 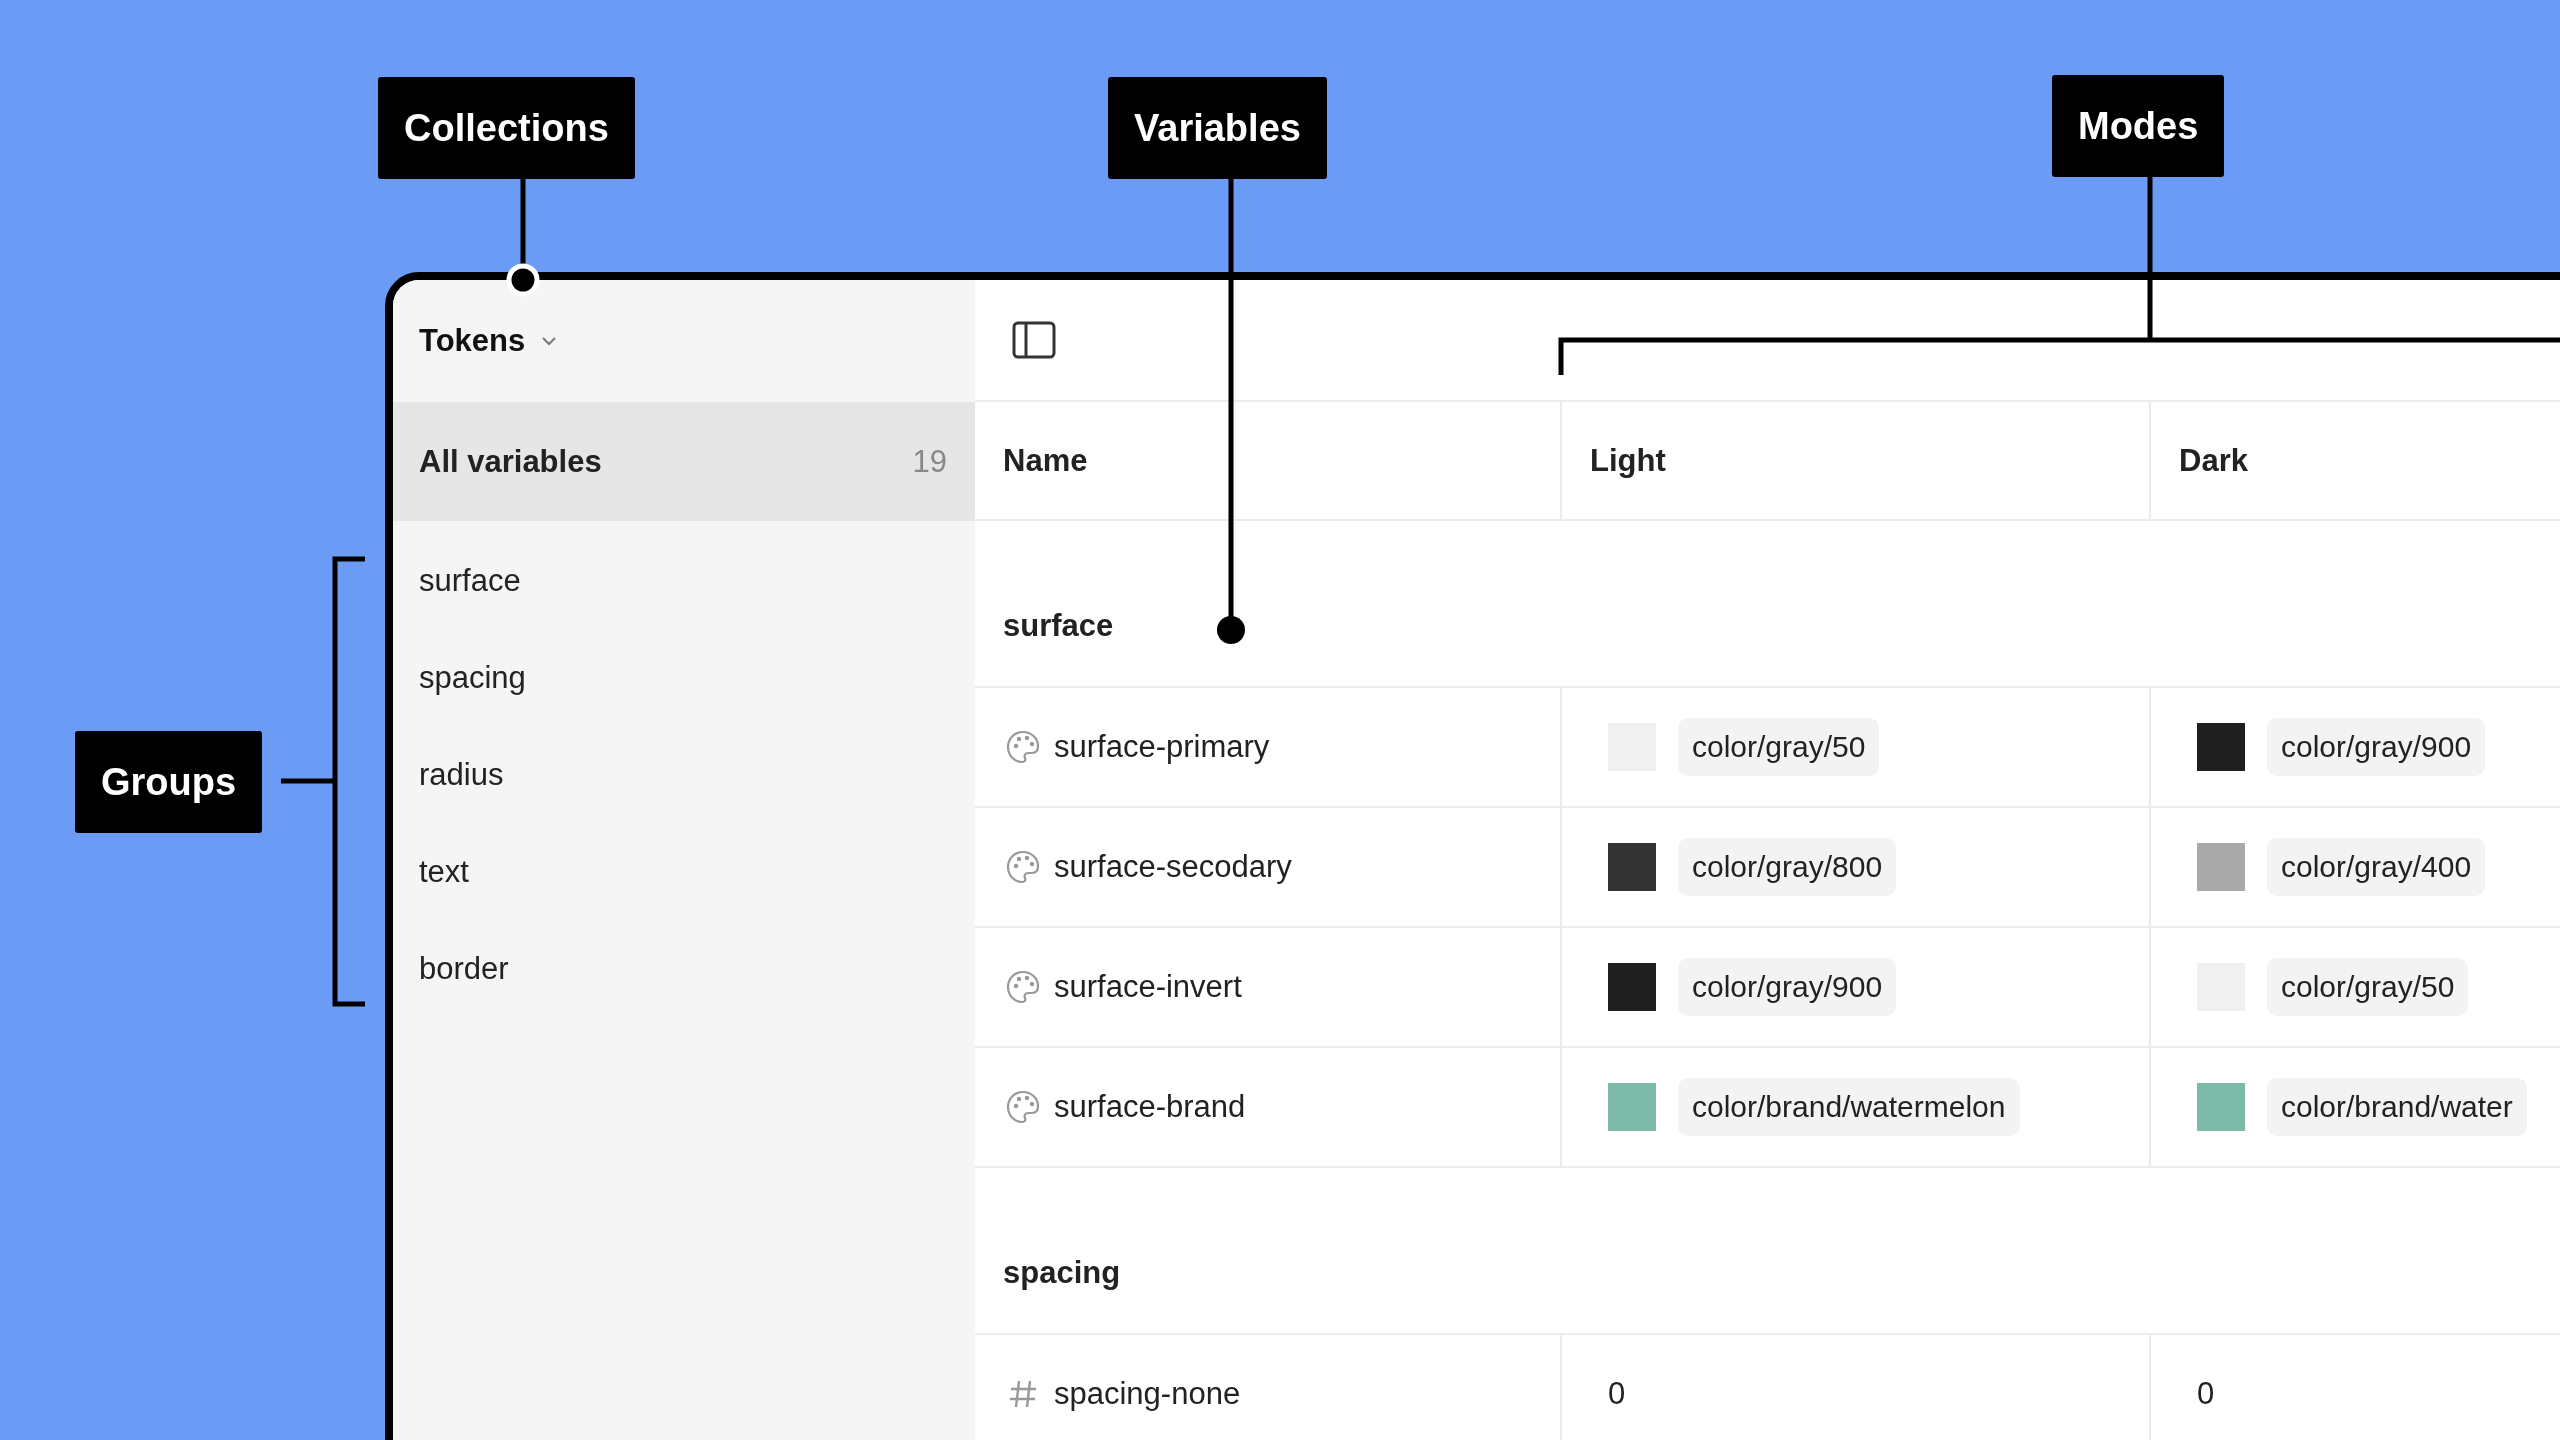 What do you see at coordinates (1062, 1273) in the screenshot?
I see `group-heading: spacing` at bounding box center [1062, 1273].